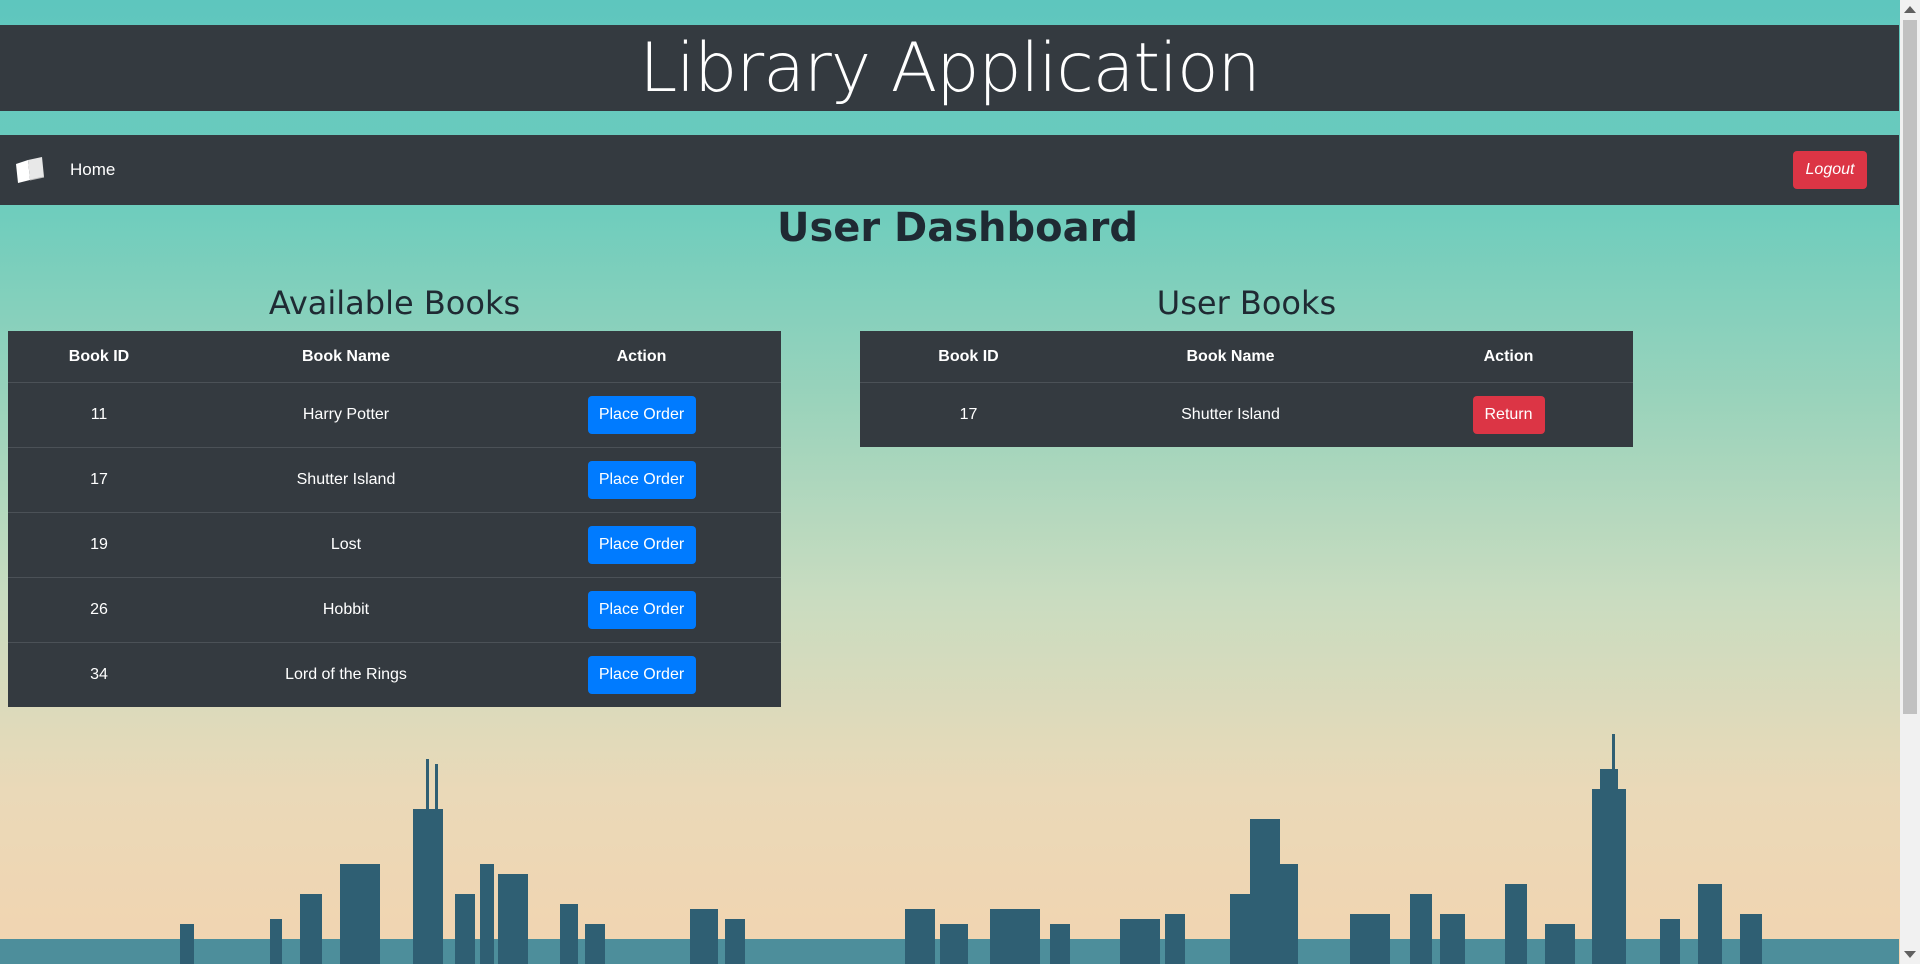  Describe the element at coordinates (99, 545) in the screenshot. I see `book-id-cell: 19` at that location.